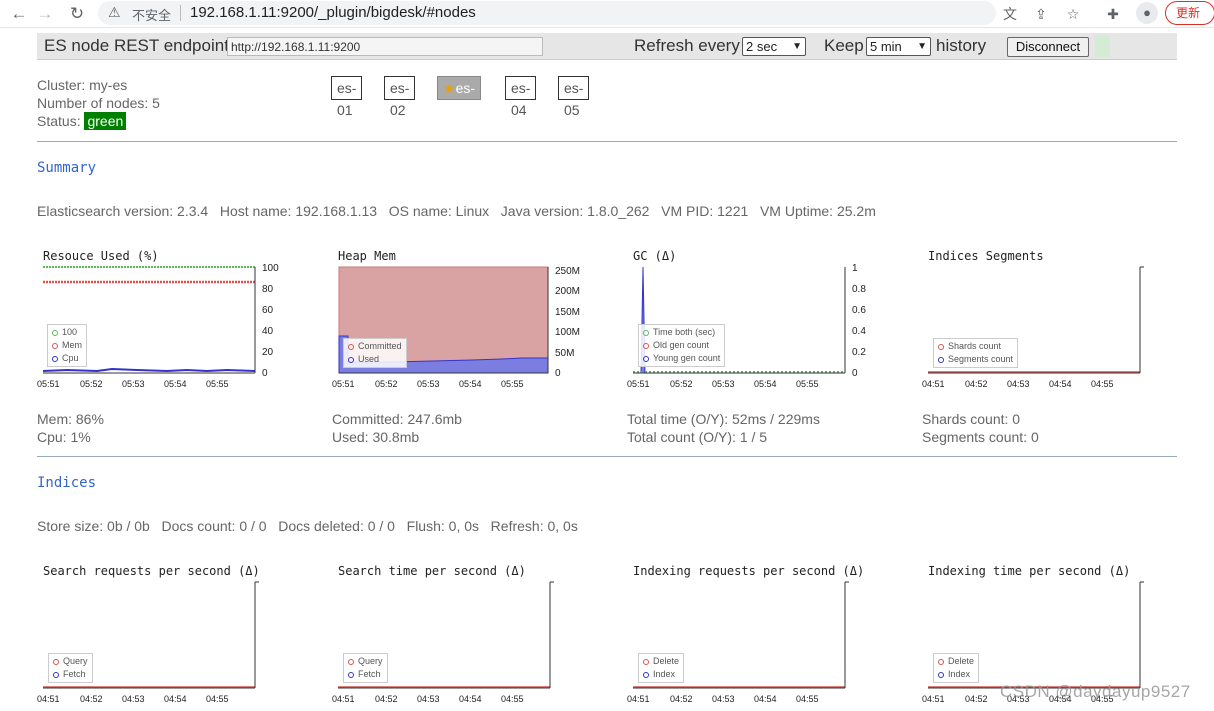  I want to click on profile-avatar-icon: ●, so click(1147, 13).